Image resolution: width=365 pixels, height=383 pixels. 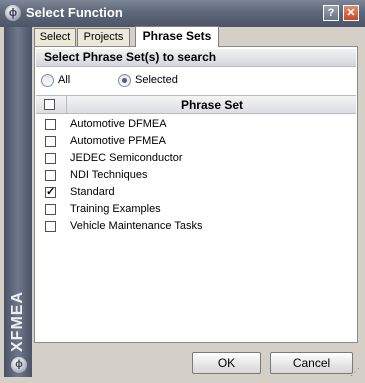 What do you see at coordinates (226, 363) in the screenshot?
I see `ok-button: OK` at bounding box center [226, 363].